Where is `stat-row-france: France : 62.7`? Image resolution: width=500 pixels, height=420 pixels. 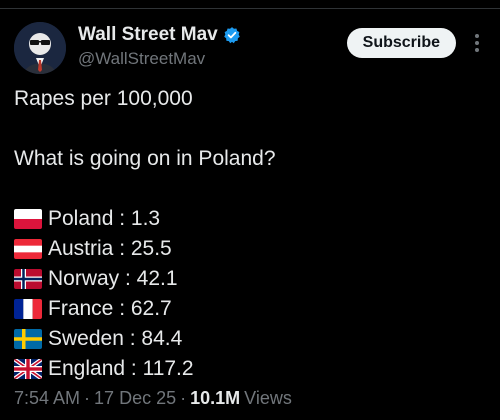
stat-row-france: France : 62.7 is located at coordinates (249, 309).